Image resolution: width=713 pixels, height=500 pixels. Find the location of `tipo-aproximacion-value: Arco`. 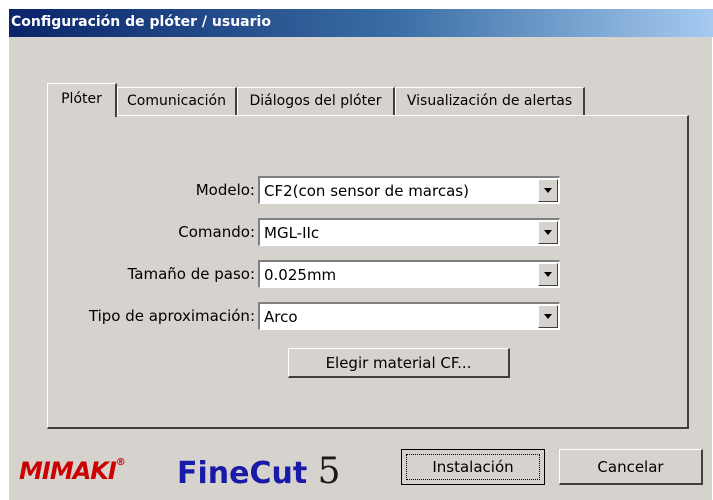

tipo-aproximacion-value: Arco is located at coordinates (281, 317).